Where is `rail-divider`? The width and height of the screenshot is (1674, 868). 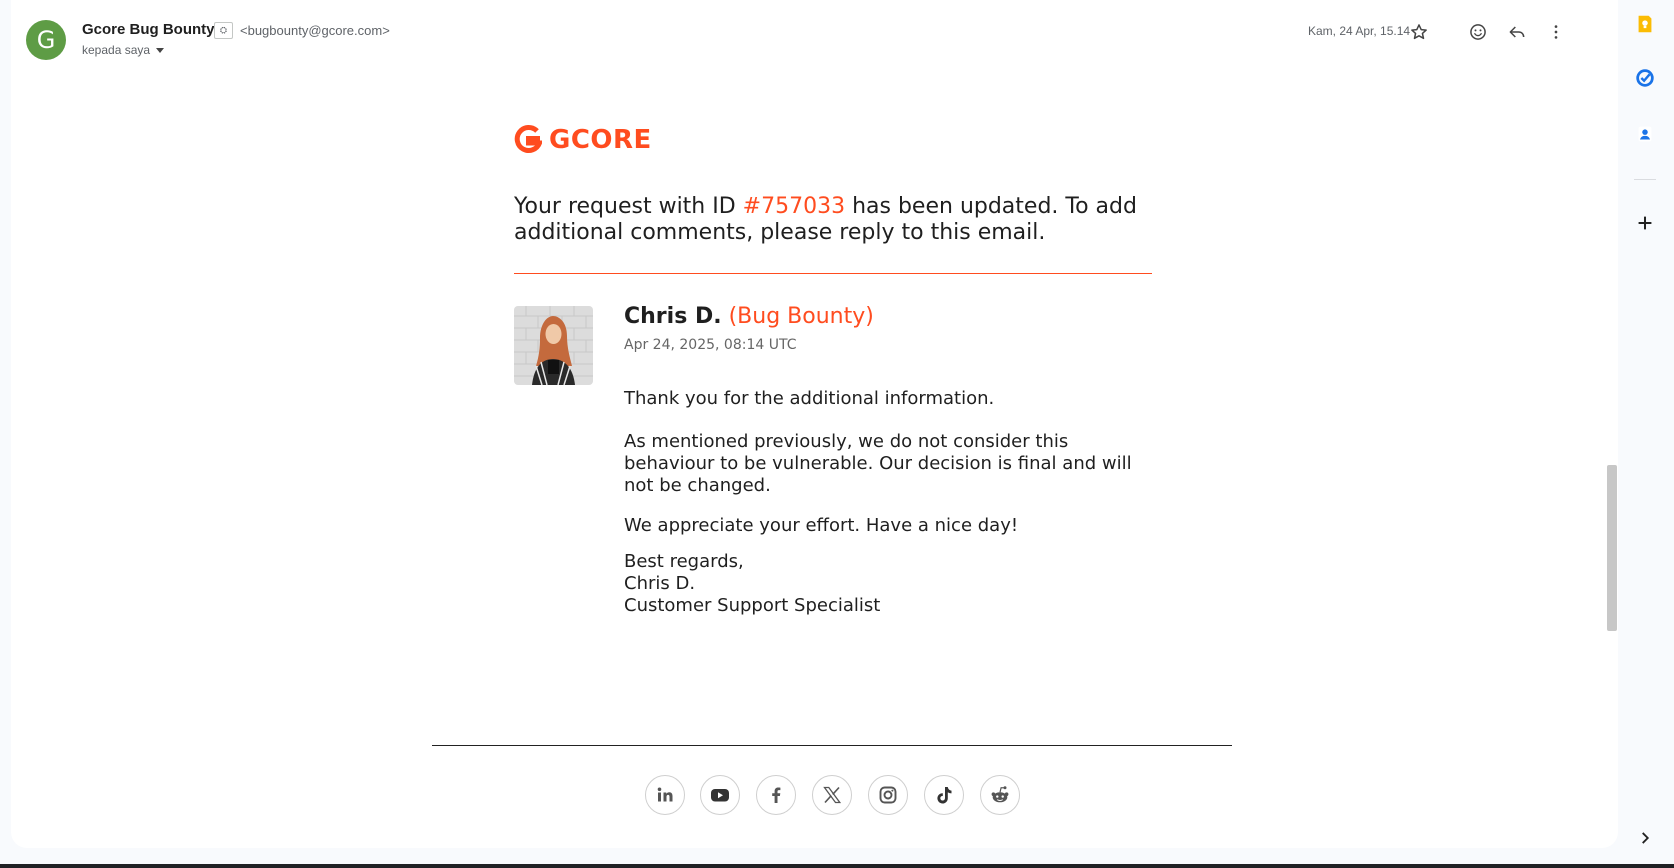 rail-divider is located at coordinates (1645, 179).